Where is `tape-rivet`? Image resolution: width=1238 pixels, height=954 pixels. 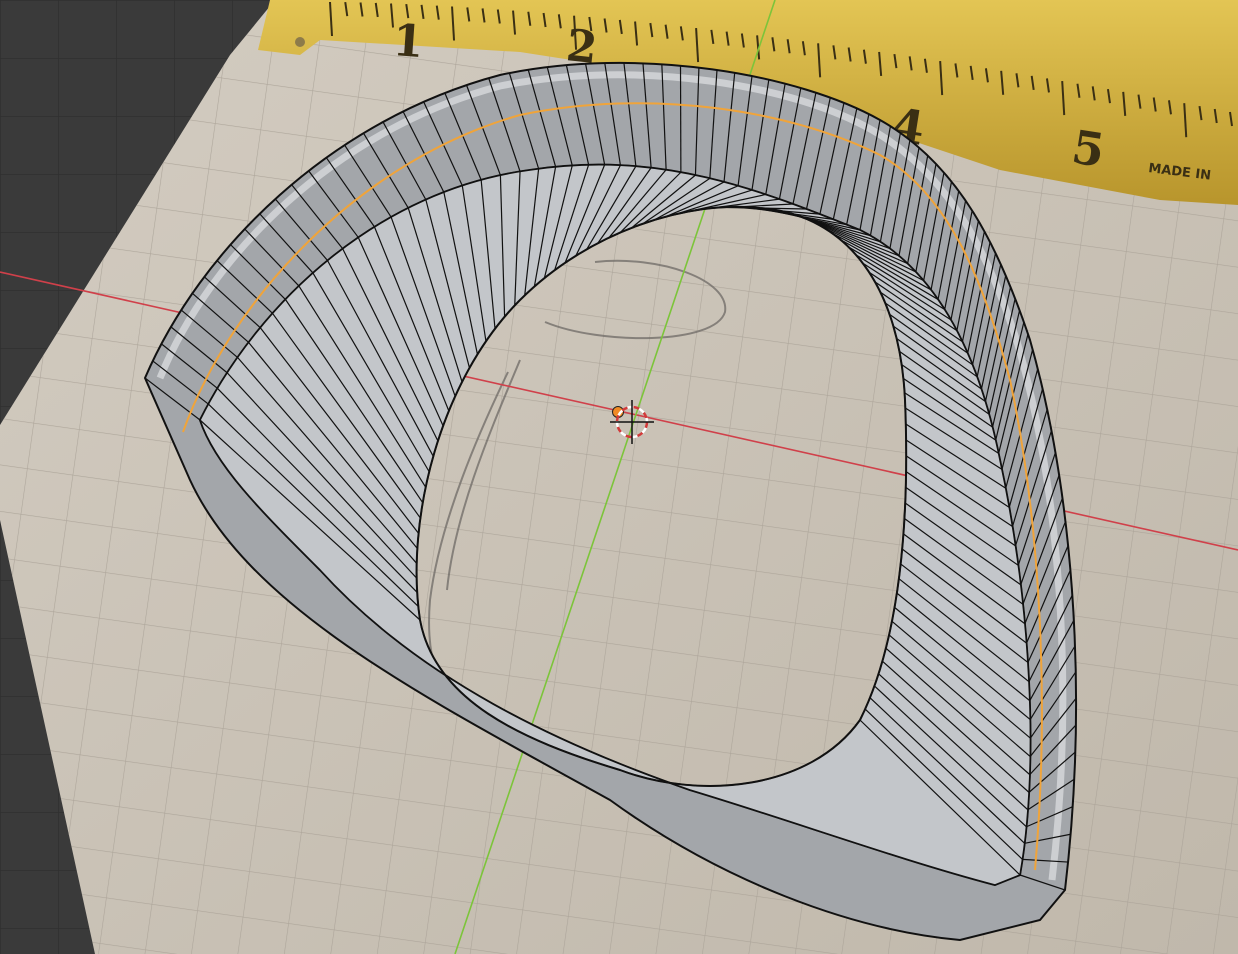 tape-rivet is located at coordinates (300, 42).